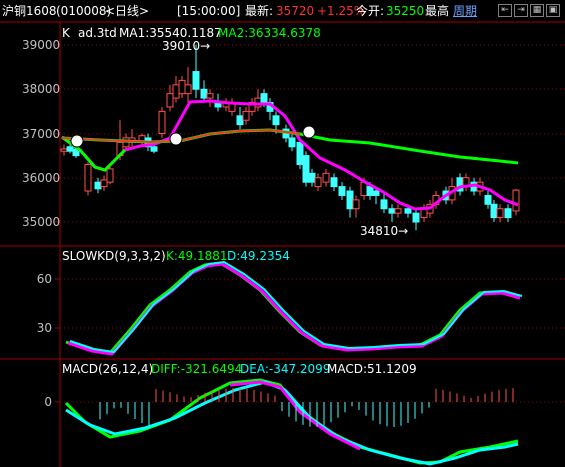 Image resolution: width=565 pixels, height=467 pixels. What do you see at coordinates (295, 415) in the screenshot?
I see `macd-diff-seg` at bounding box center [295, 415].